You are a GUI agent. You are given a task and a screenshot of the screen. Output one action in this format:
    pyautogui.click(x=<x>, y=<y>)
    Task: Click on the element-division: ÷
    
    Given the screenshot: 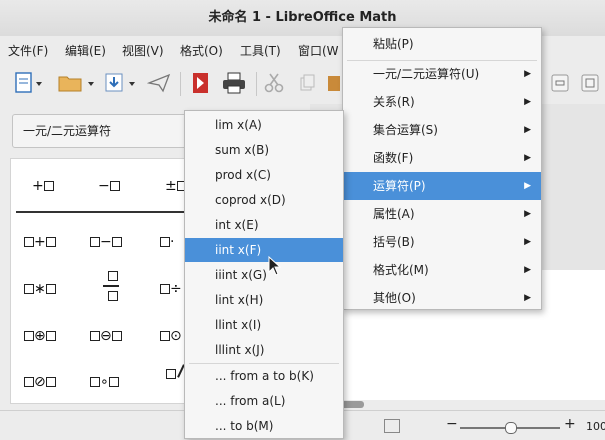 What is the action you would take?
    pyautogui.click(x=171, y=289)
    